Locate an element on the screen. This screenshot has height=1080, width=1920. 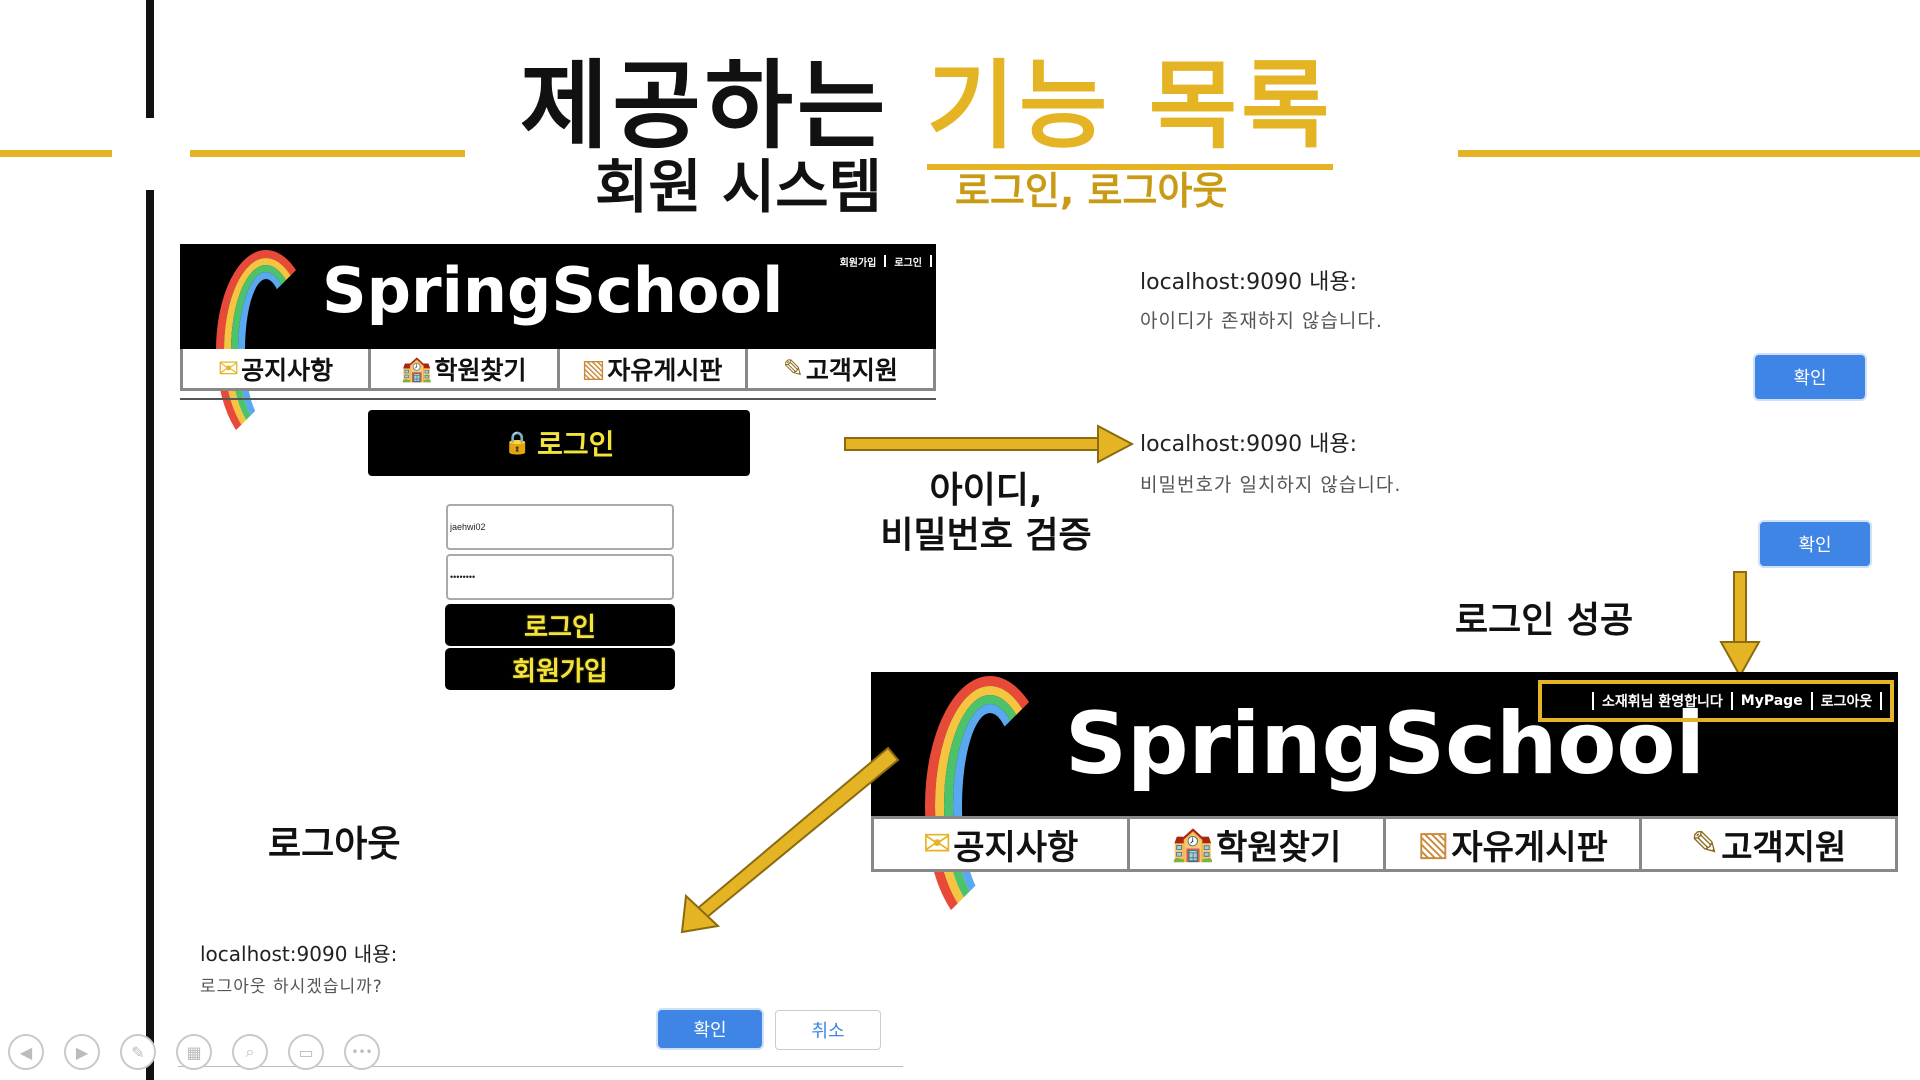
login-link: 로그인 is located at coordinates (908, 261).